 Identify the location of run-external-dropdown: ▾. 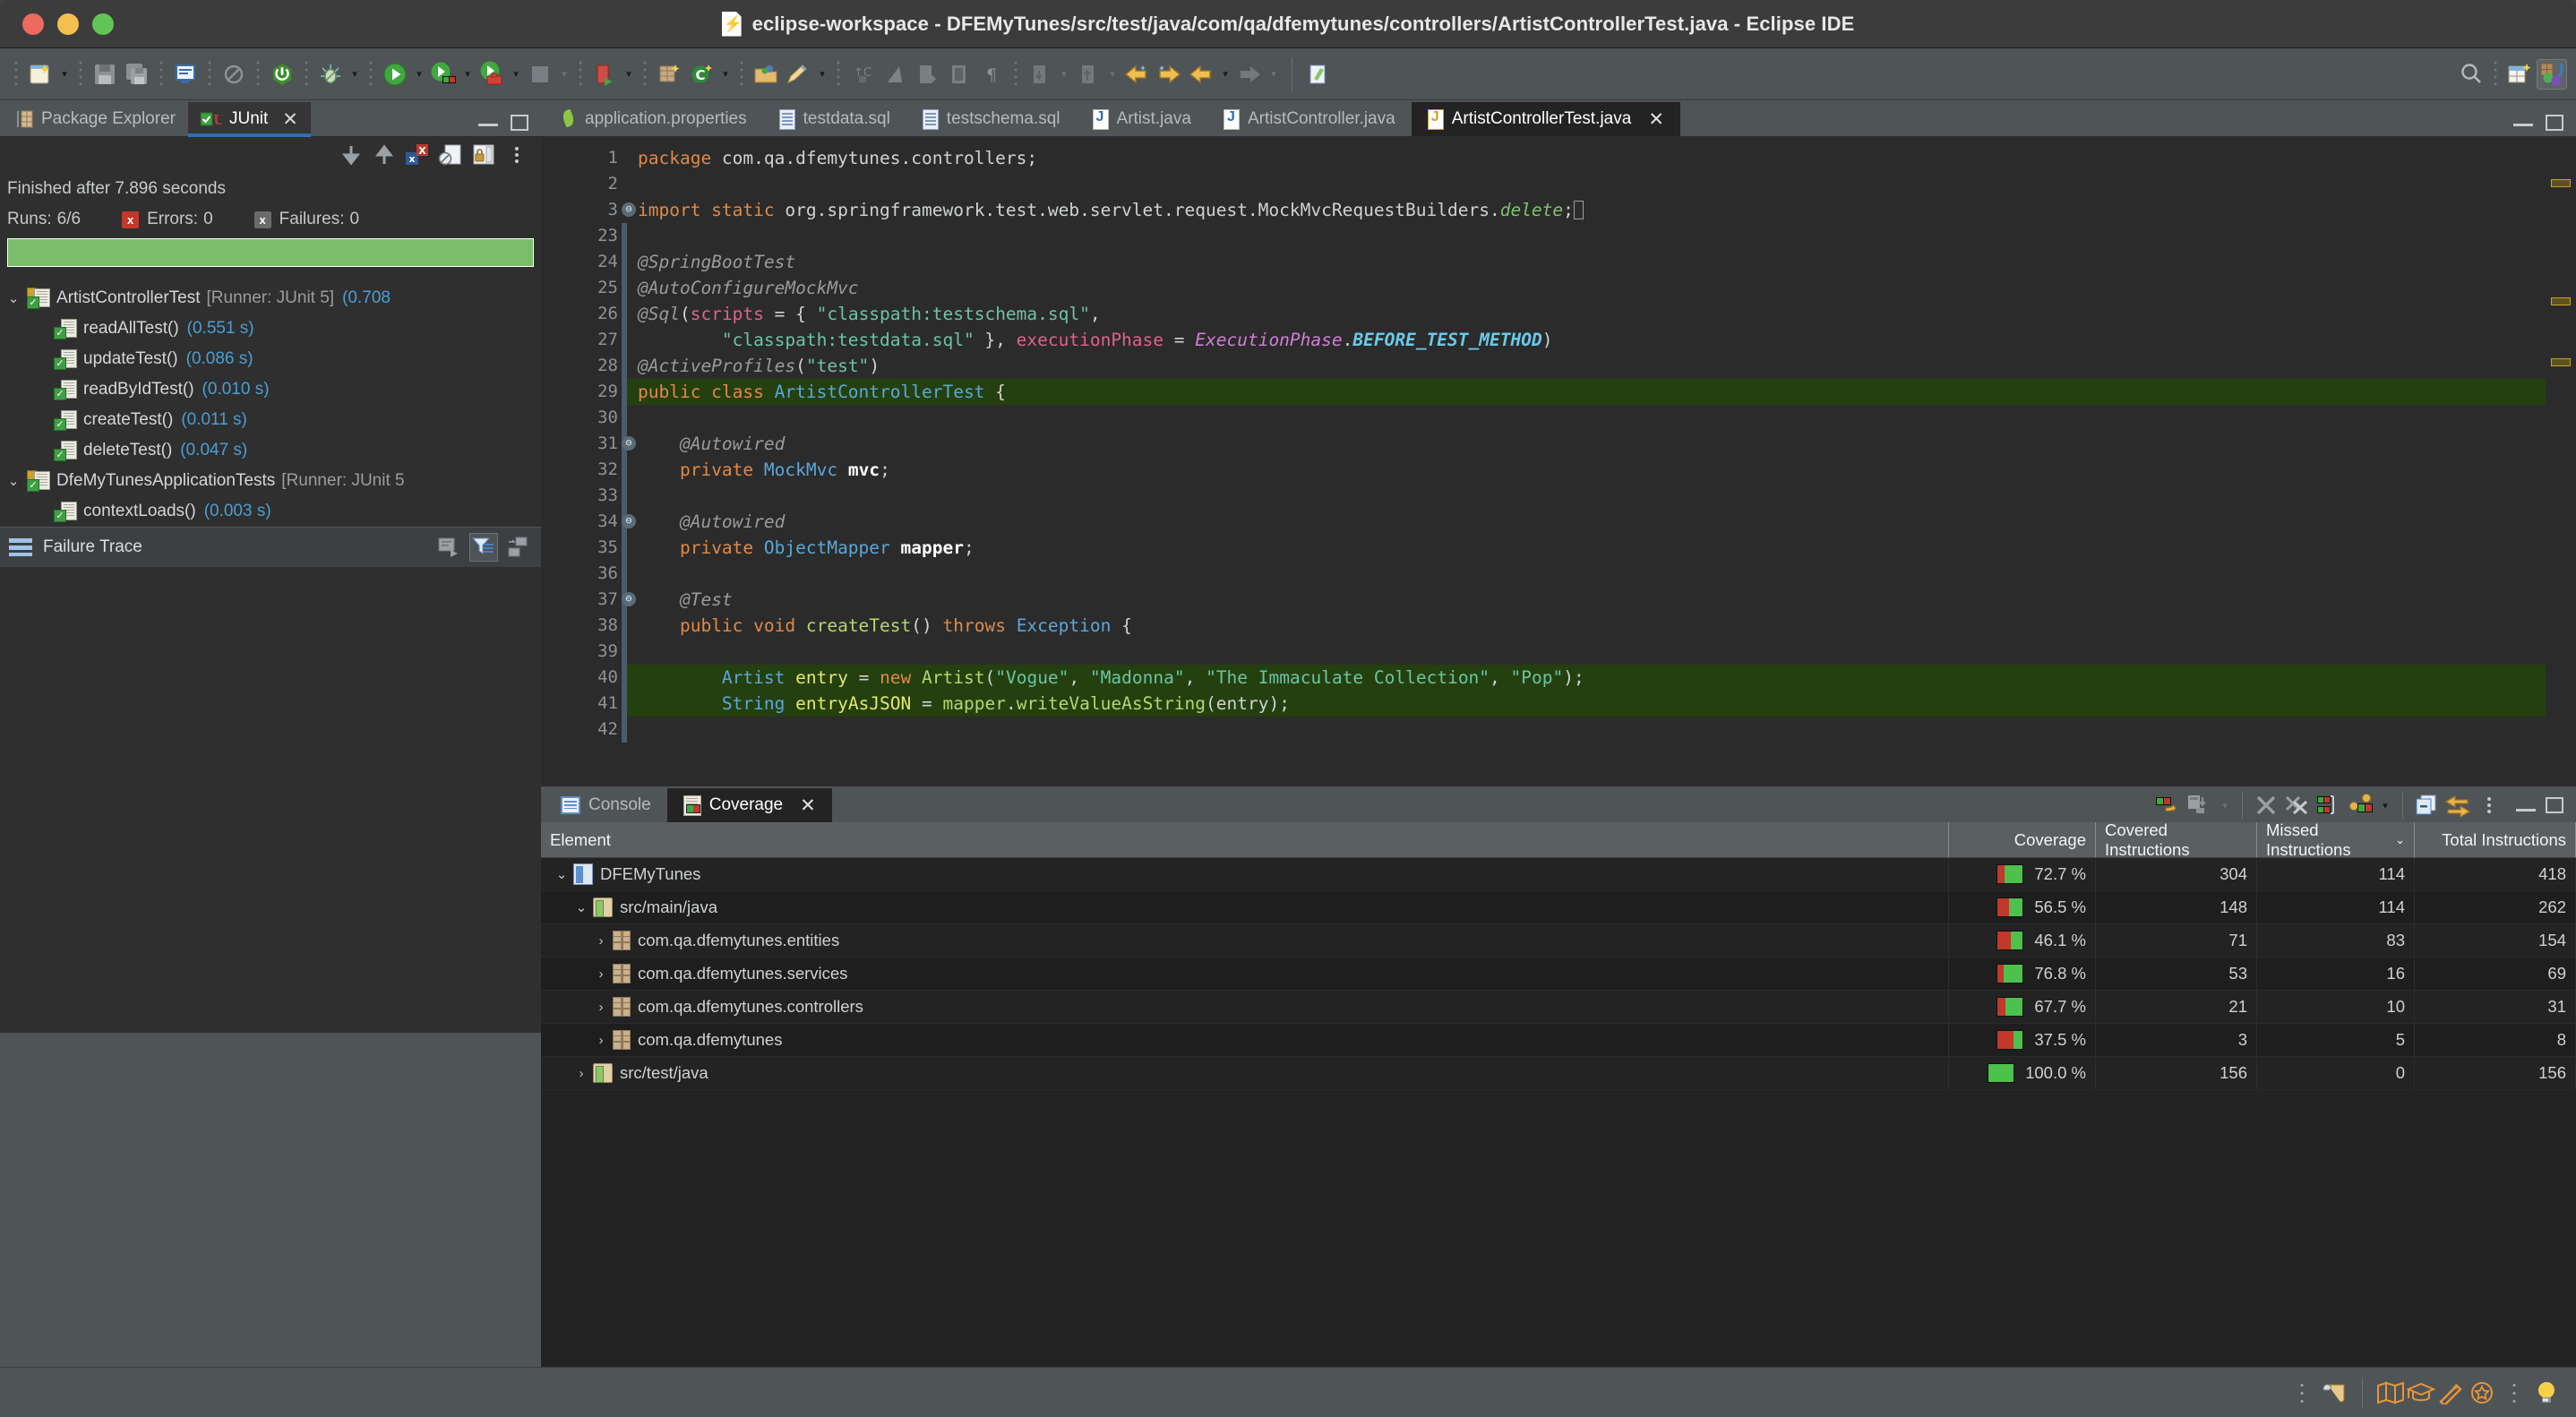
(516, 74).